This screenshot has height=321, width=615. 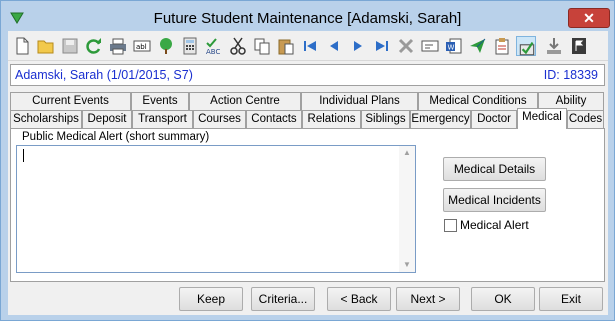 What do you see at coordinates (107, 119) in the screenshot?
I see `tab-deposit: Deposit` at bounding box center [107, 119].